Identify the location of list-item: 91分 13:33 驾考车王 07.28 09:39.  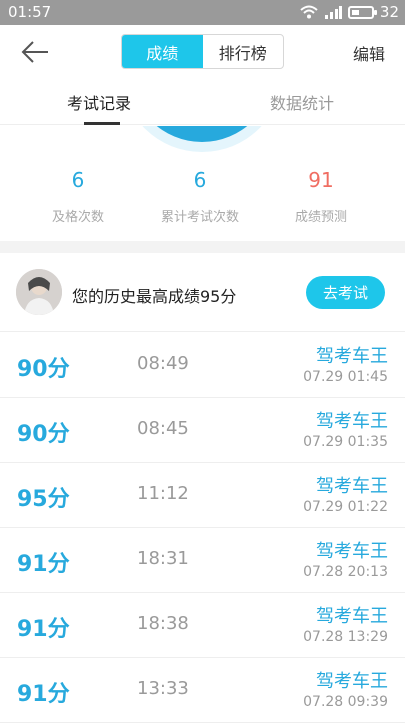
(202, 690).